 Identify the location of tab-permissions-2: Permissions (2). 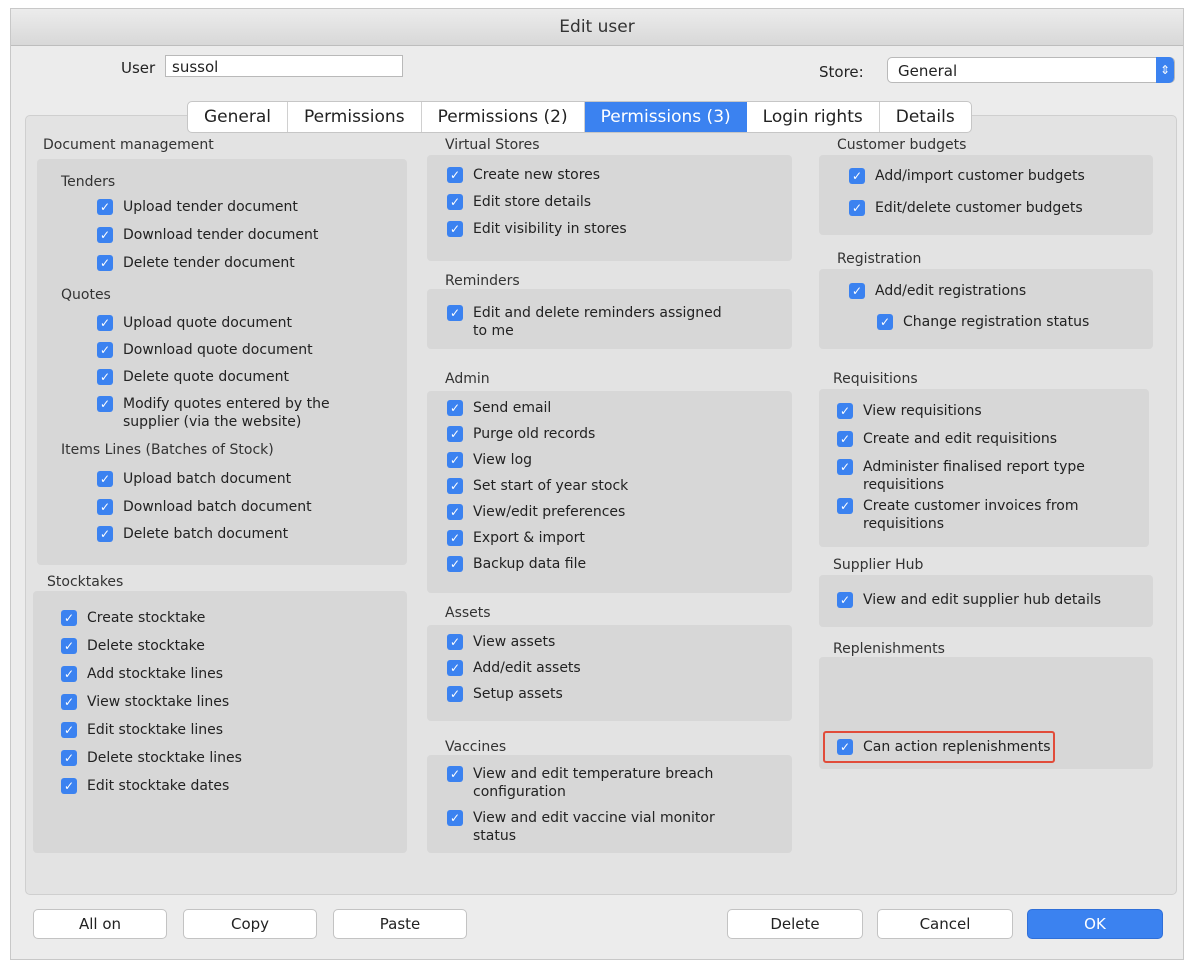
(503, 117).